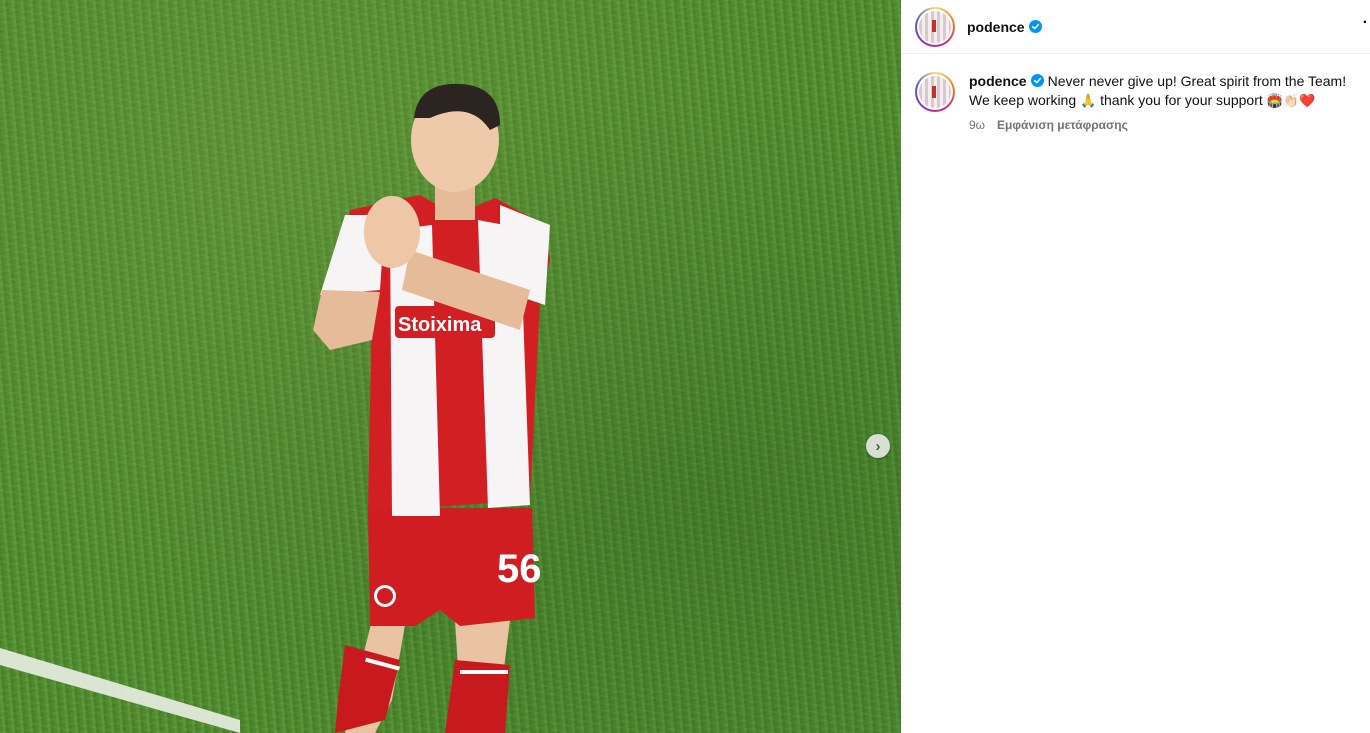 The height and width of the screenshot is (733, 1370). I want to click on pray-icon: 🙏, so click(1088, 100).